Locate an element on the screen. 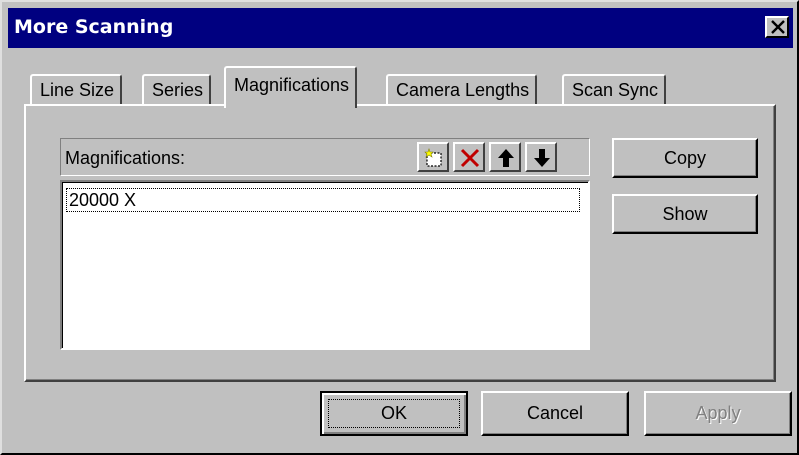 This screenshot has width=799, height=455. close-button is located at coordinates (777, 27).